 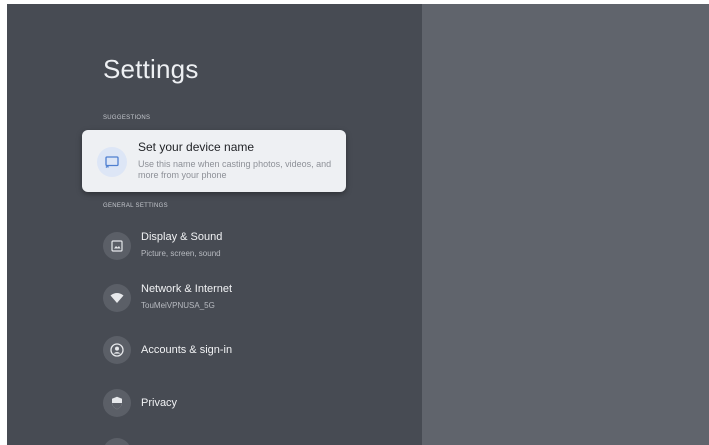 What do you see at coordinates (253, 248) in the screenshot?
I see `menu-item-display-sound: Display & Sound Picture, screen, sound` at bounding box center [253, 248].